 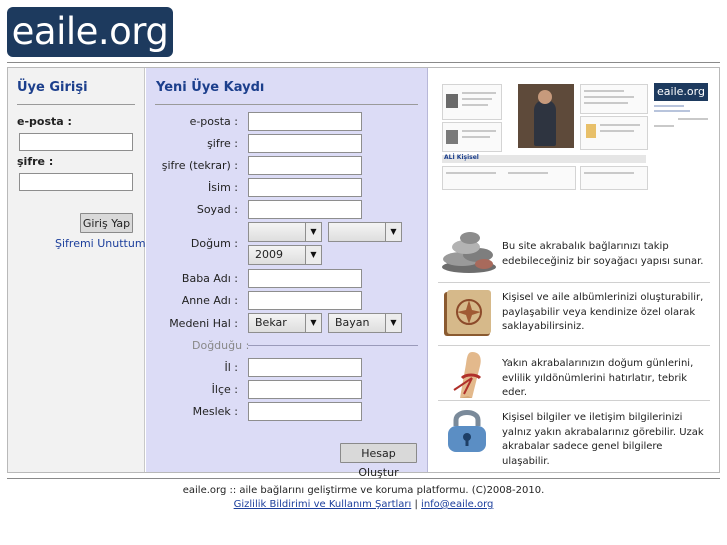 I want to click on login-panel, so click(x=76, y=270).